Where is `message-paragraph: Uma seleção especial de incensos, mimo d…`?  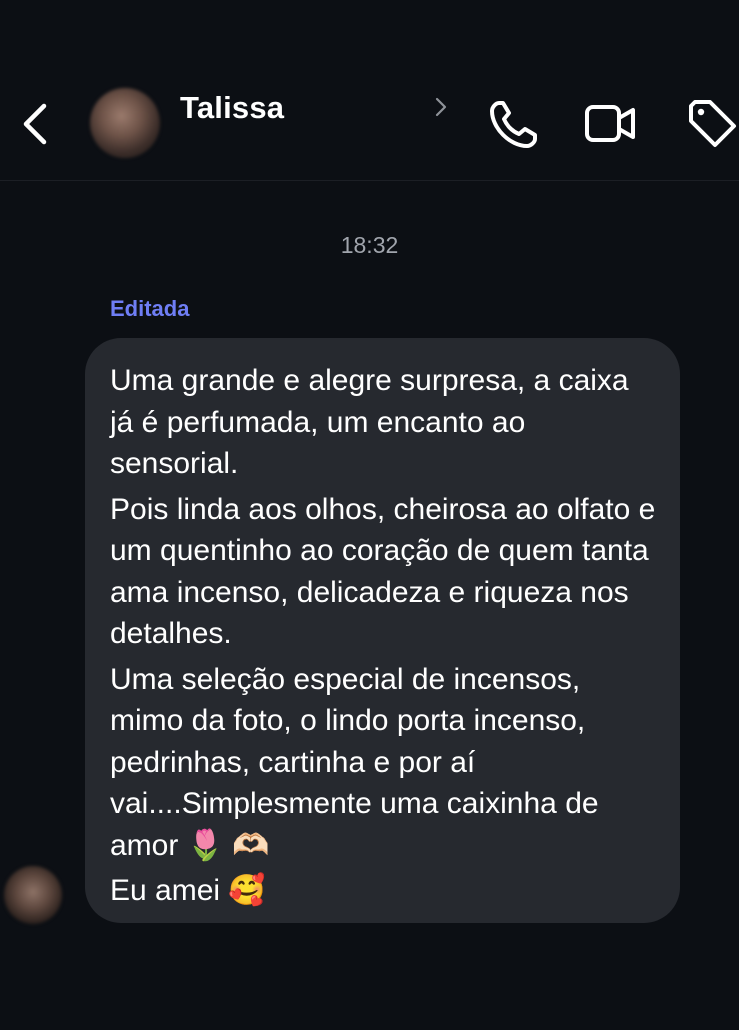
message-paragraph: Uma seleção especial de incensos, mimo d… is located at coordinates (354, 762).